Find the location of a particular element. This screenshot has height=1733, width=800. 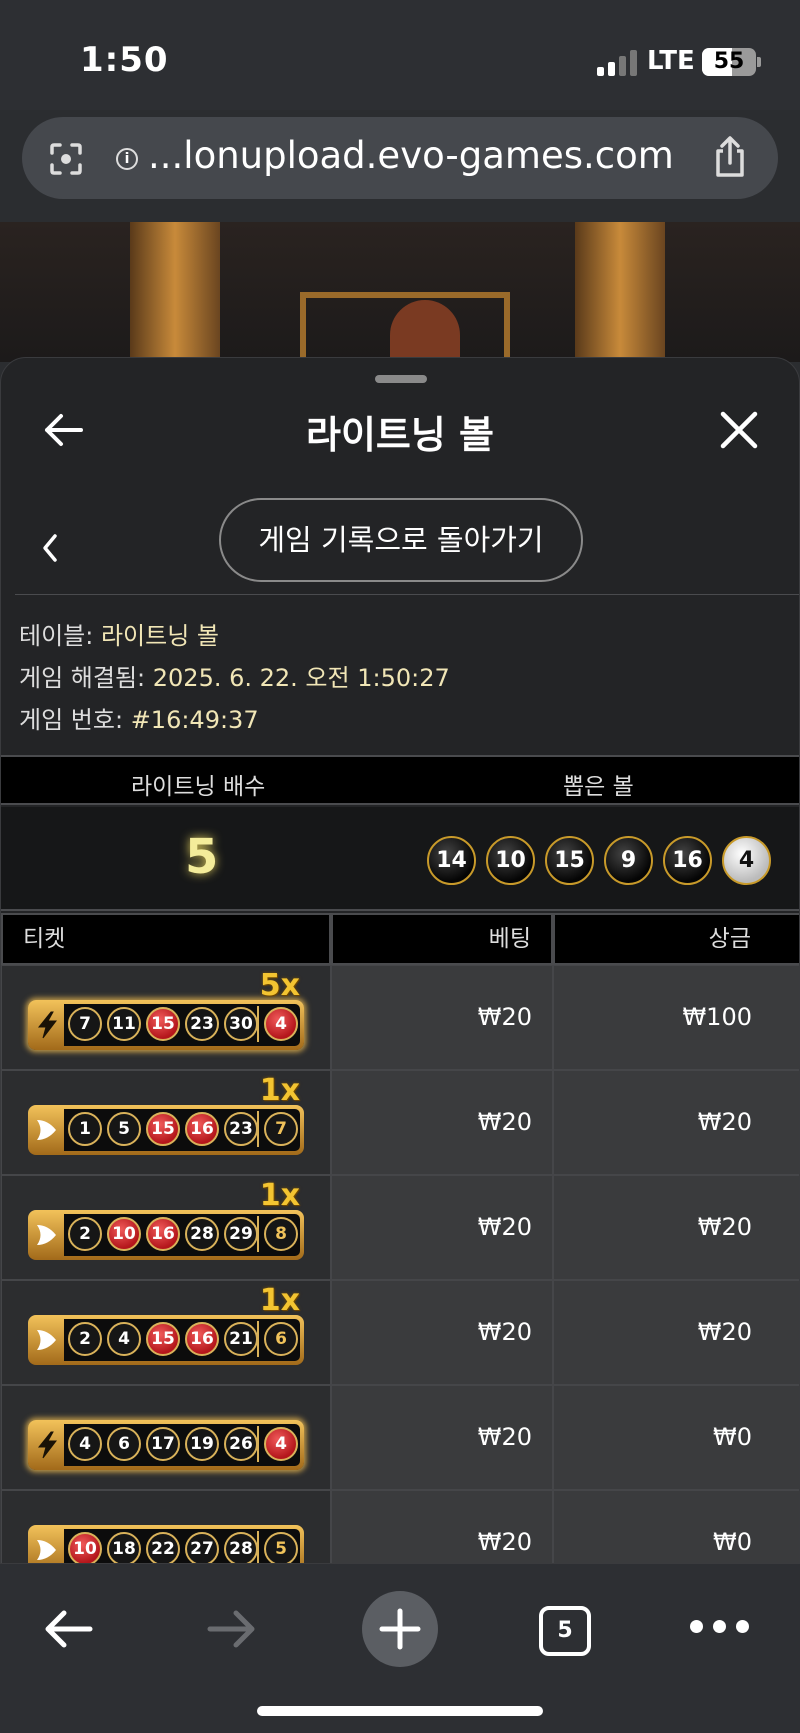

resolved-info: 게임 해결됨: 2025. 6. 22. 오전 1:50:27 is located at coordinates (234, 675).